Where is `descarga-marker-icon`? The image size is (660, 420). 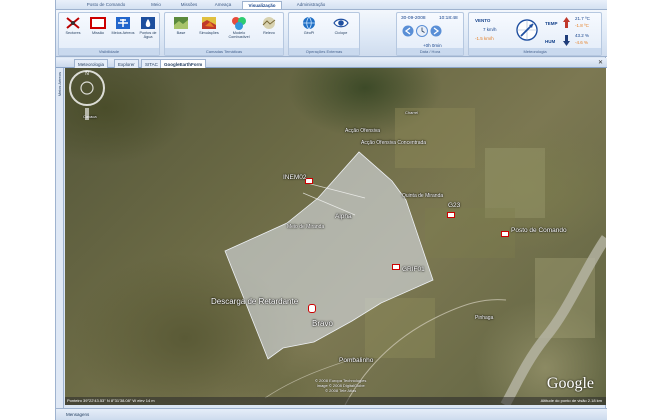 descarga-marker-icon is located at coordinates (312, 308).